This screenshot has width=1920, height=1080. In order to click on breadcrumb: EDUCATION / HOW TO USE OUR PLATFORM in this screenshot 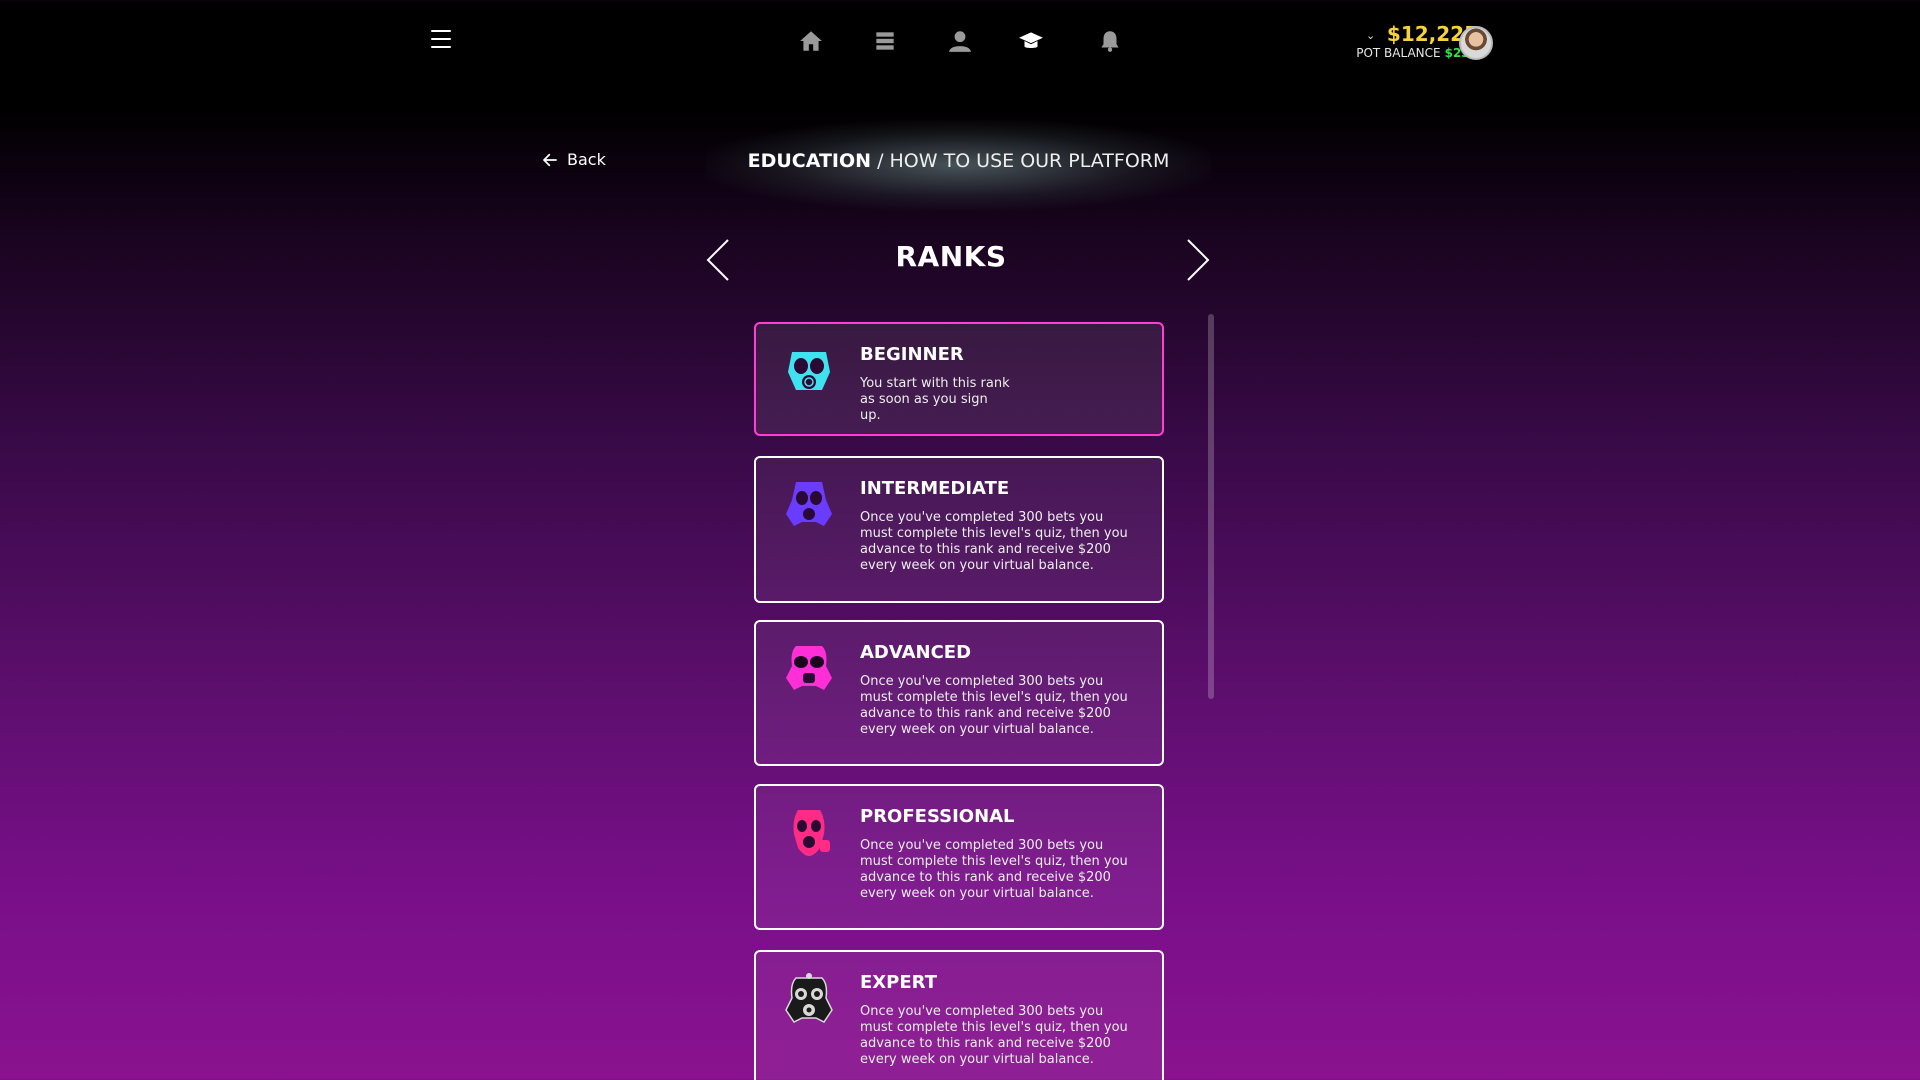, I will do `click(958, 161)`.